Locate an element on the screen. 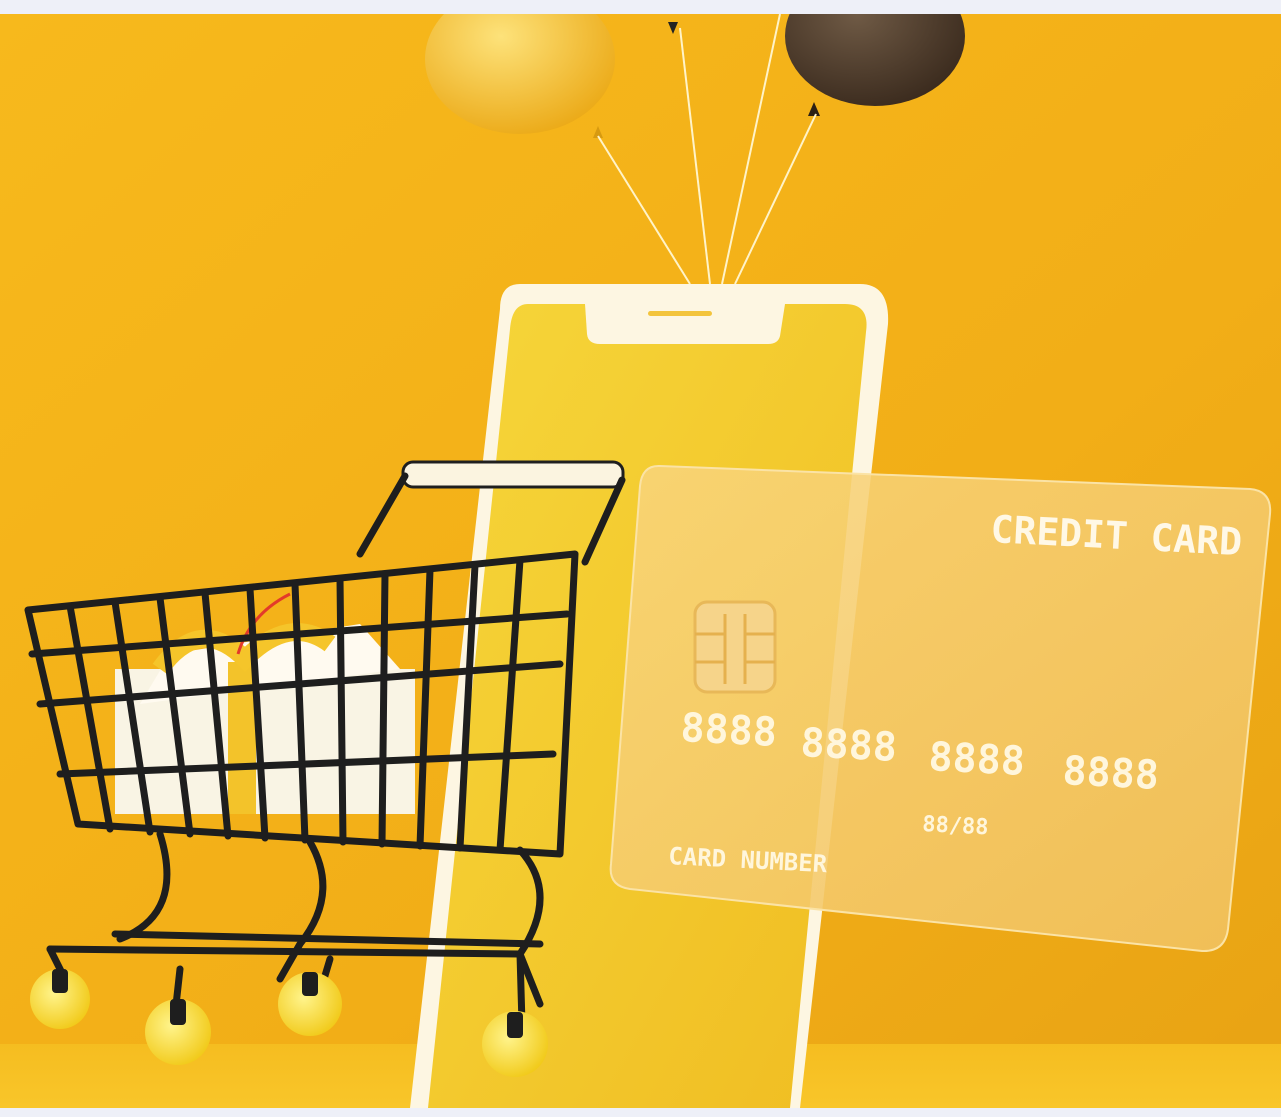 Image resolution: width=1281 pixels, height=1117 pixels. cart-handle is located at coordinates (513, 474).